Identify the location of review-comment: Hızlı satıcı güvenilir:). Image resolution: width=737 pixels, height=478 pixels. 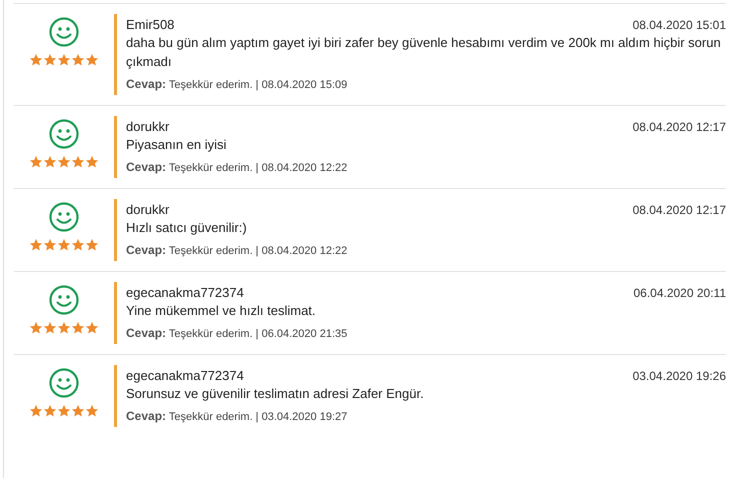
(187, 228).